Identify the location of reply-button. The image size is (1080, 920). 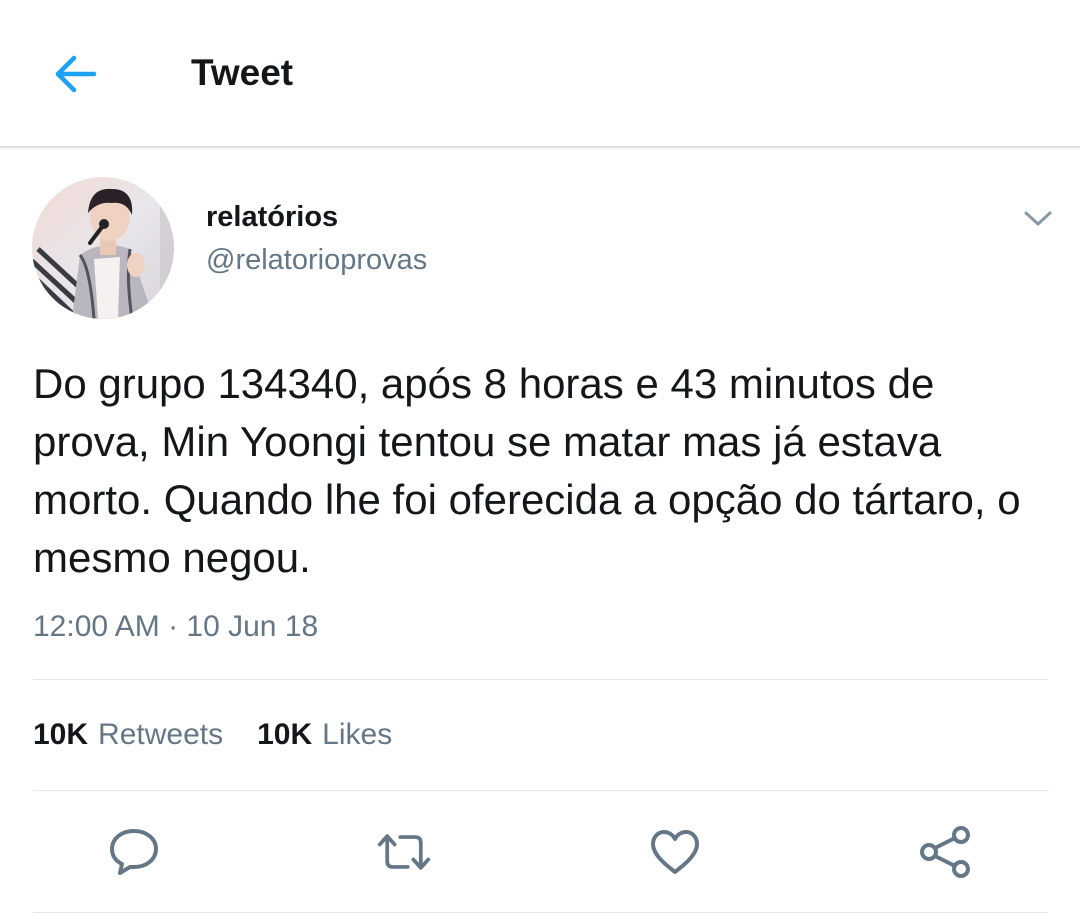
(134, 852).